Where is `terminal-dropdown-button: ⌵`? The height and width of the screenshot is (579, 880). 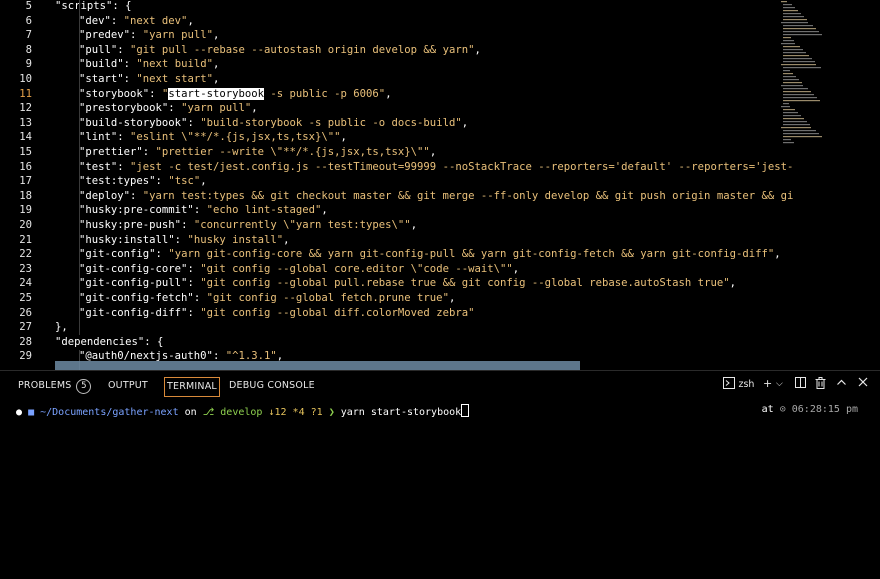 terminal-dropdown-button: ⌵ is located at coordinates (779, 384).